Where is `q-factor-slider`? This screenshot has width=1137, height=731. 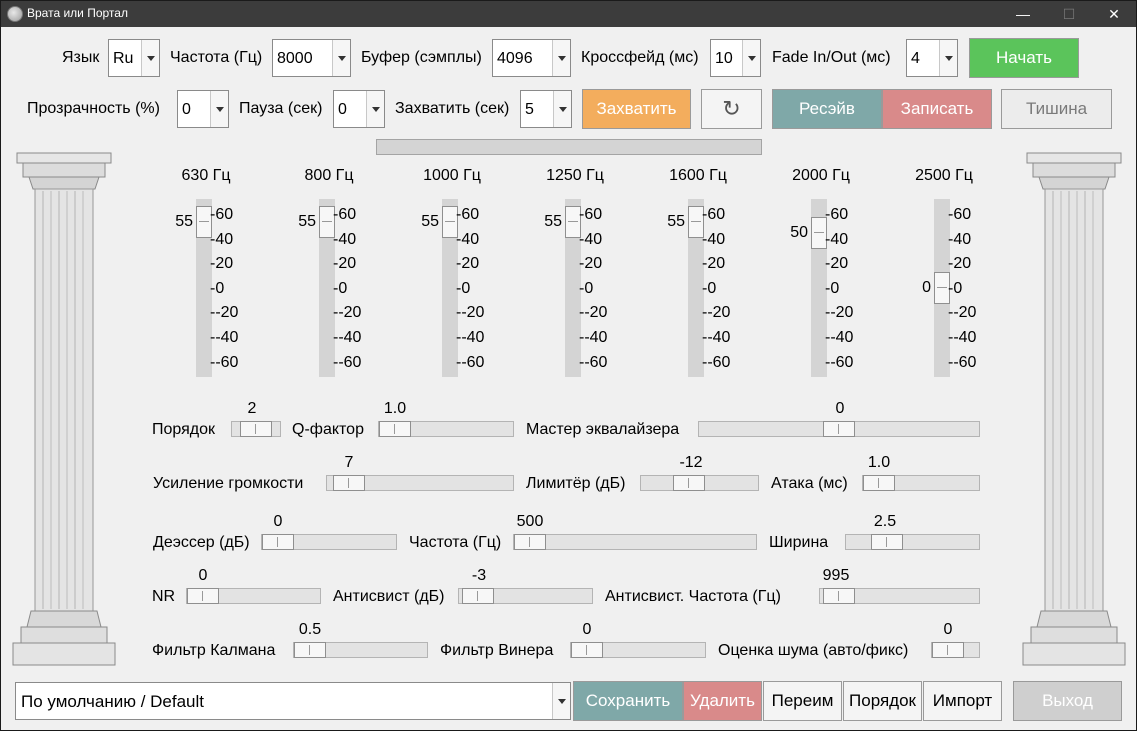
q-factor-slider is located at coordinates (446, 429).